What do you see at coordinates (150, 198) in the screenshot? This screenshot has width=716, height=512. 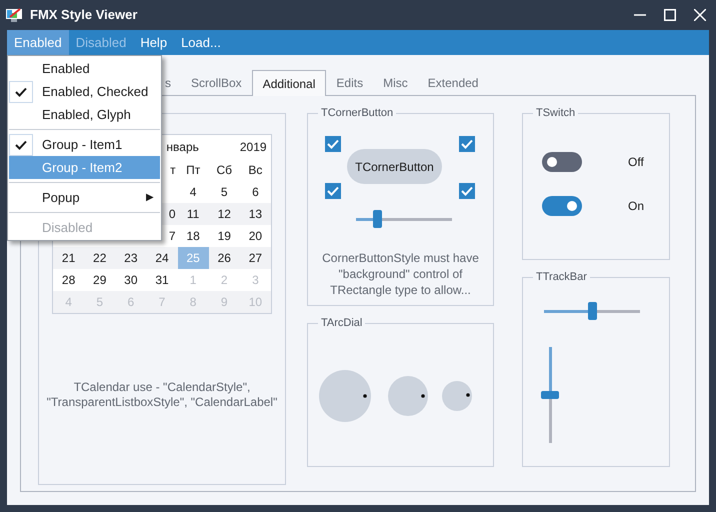 I see `submenu-arrow: ▶` at bounding box center [150, 198].